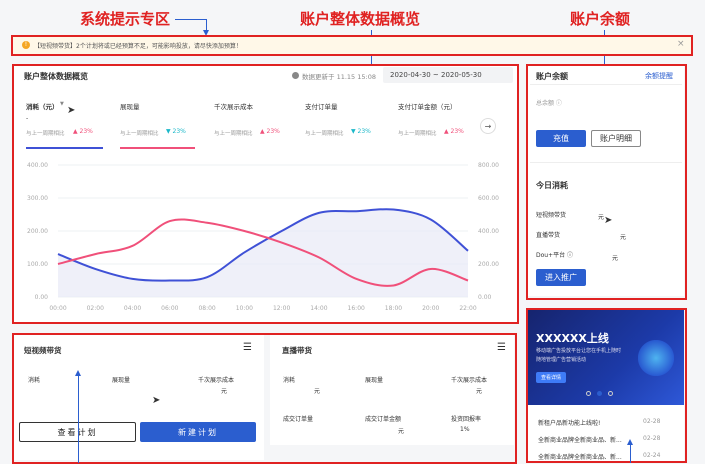 This screenshot has height=464, width=705. What do you see at coordinates (169, 308) in the screenshot?
I see `x-tick-label: 06:00` at bounding box center [169, 308].